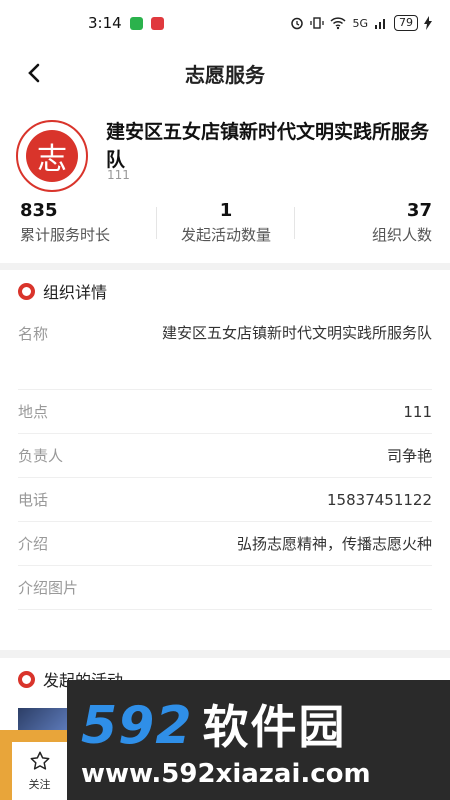 The height and width of the screenshot is (800, 450). What do you see at coordinates (268, 146) in the screenshot?
I see `org-name: 建安区五女店镇新时代文明实践所服务队` at bounding box center [268, 146].